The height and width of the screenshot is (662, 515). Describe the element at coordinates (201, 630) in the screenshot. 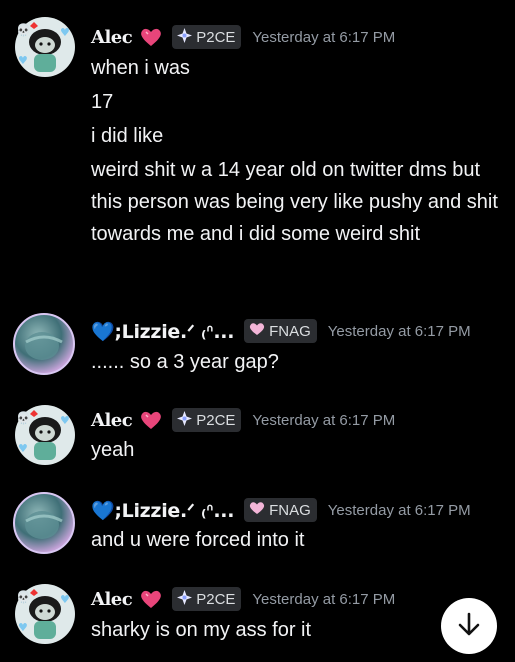

I see `message-line: sharky is on my ass for it` at that location.